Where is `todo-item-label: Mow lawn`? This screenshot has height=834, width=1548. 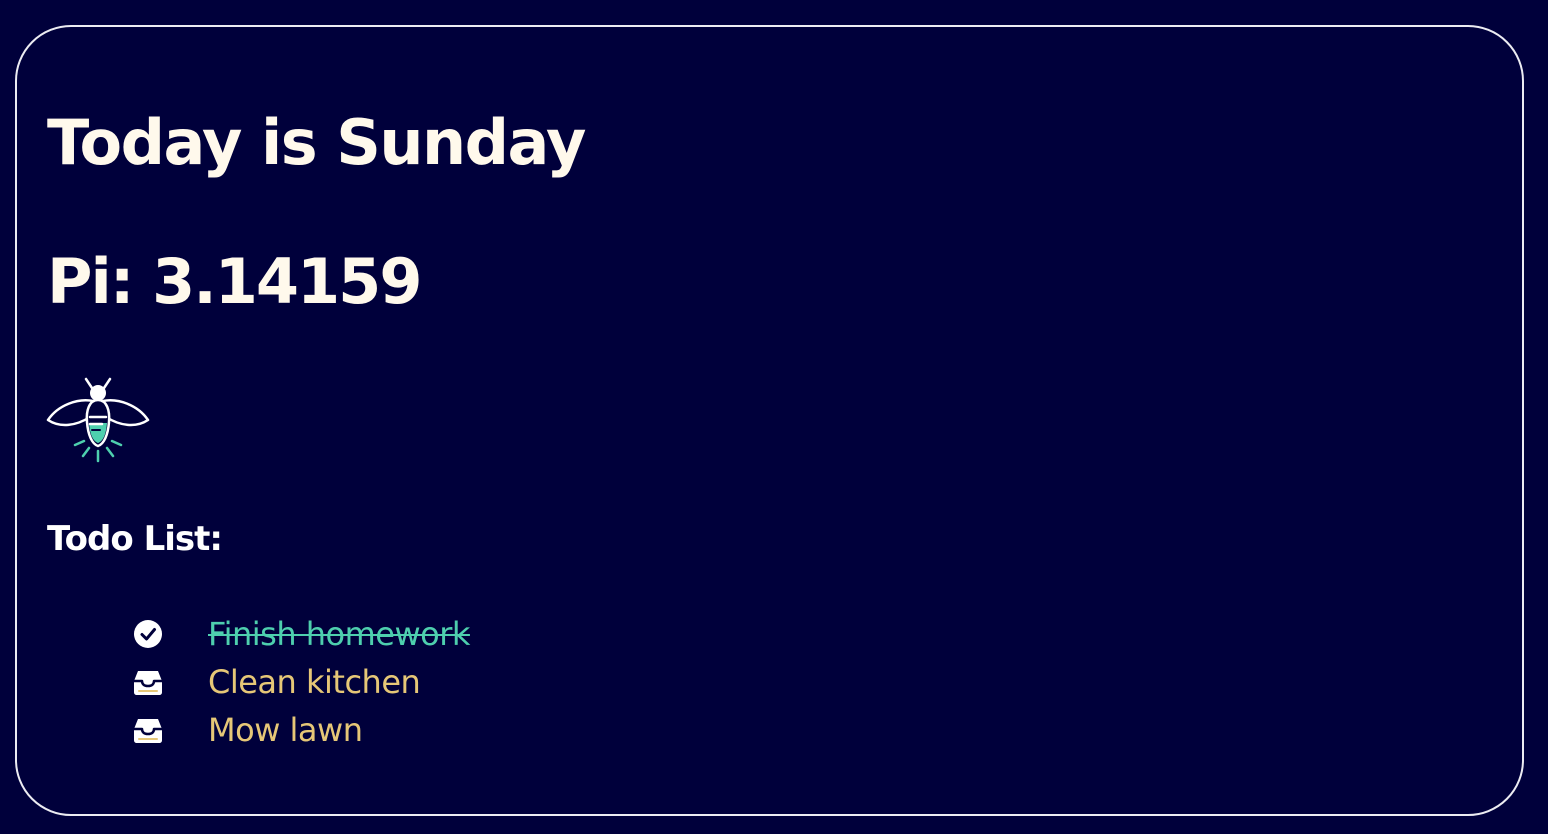
todo-item-label: Mow lawn is located at coordinates (285, 730).